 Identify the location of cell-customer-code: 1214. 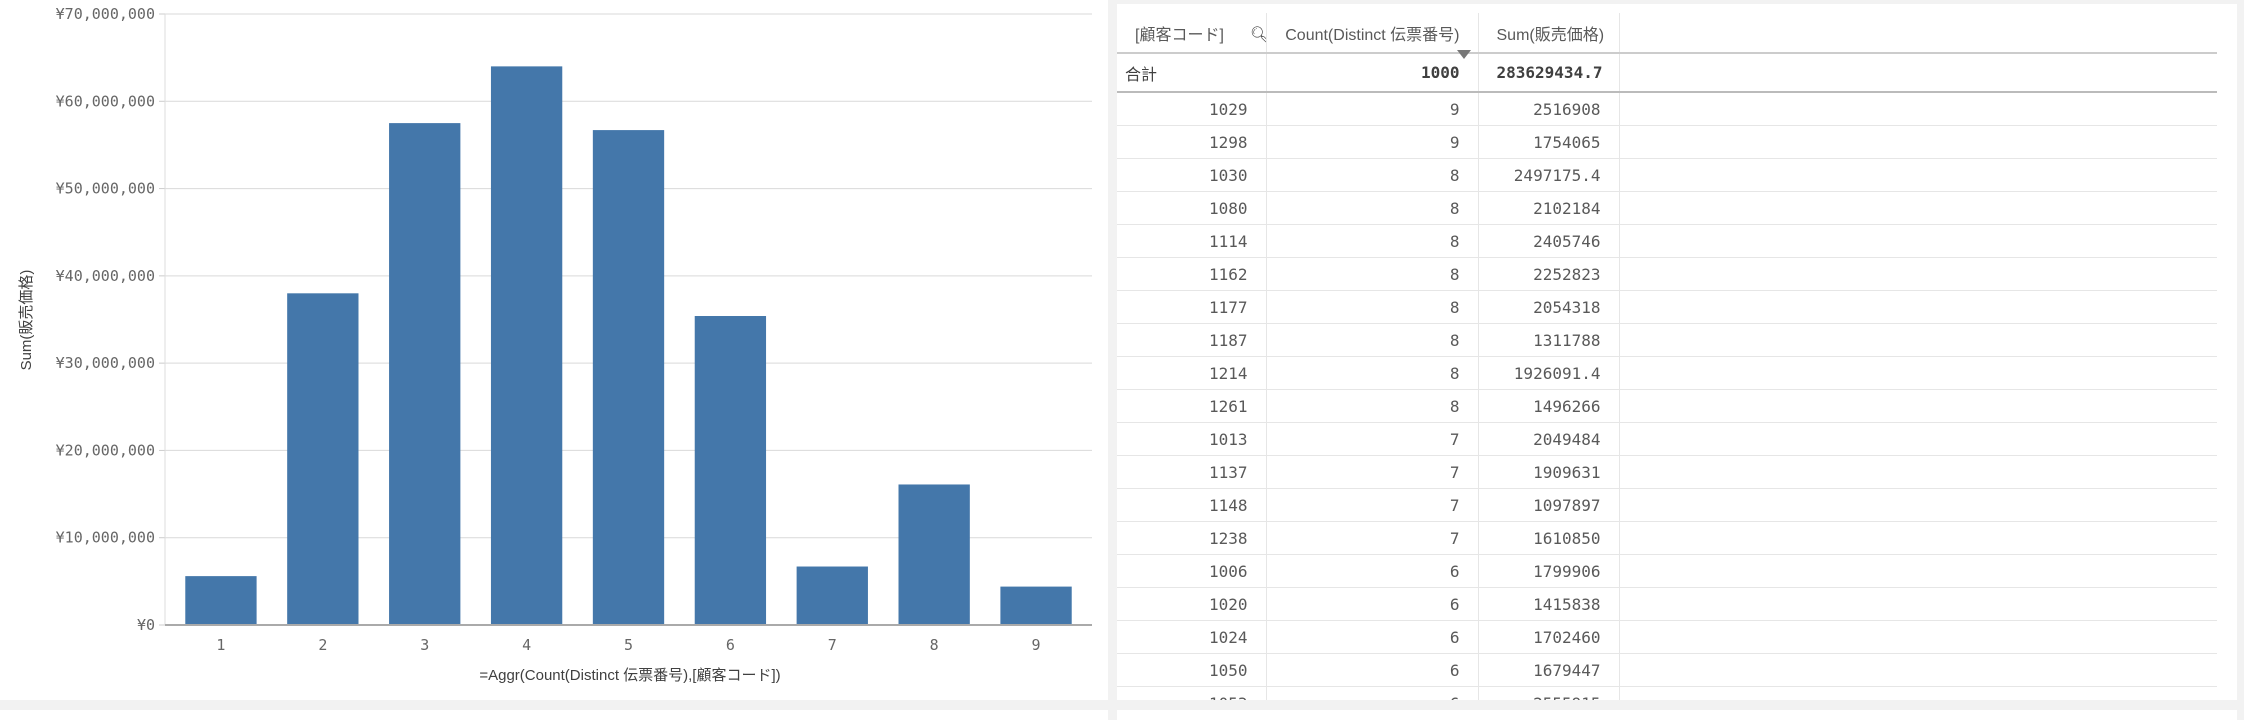
(1192, 373).